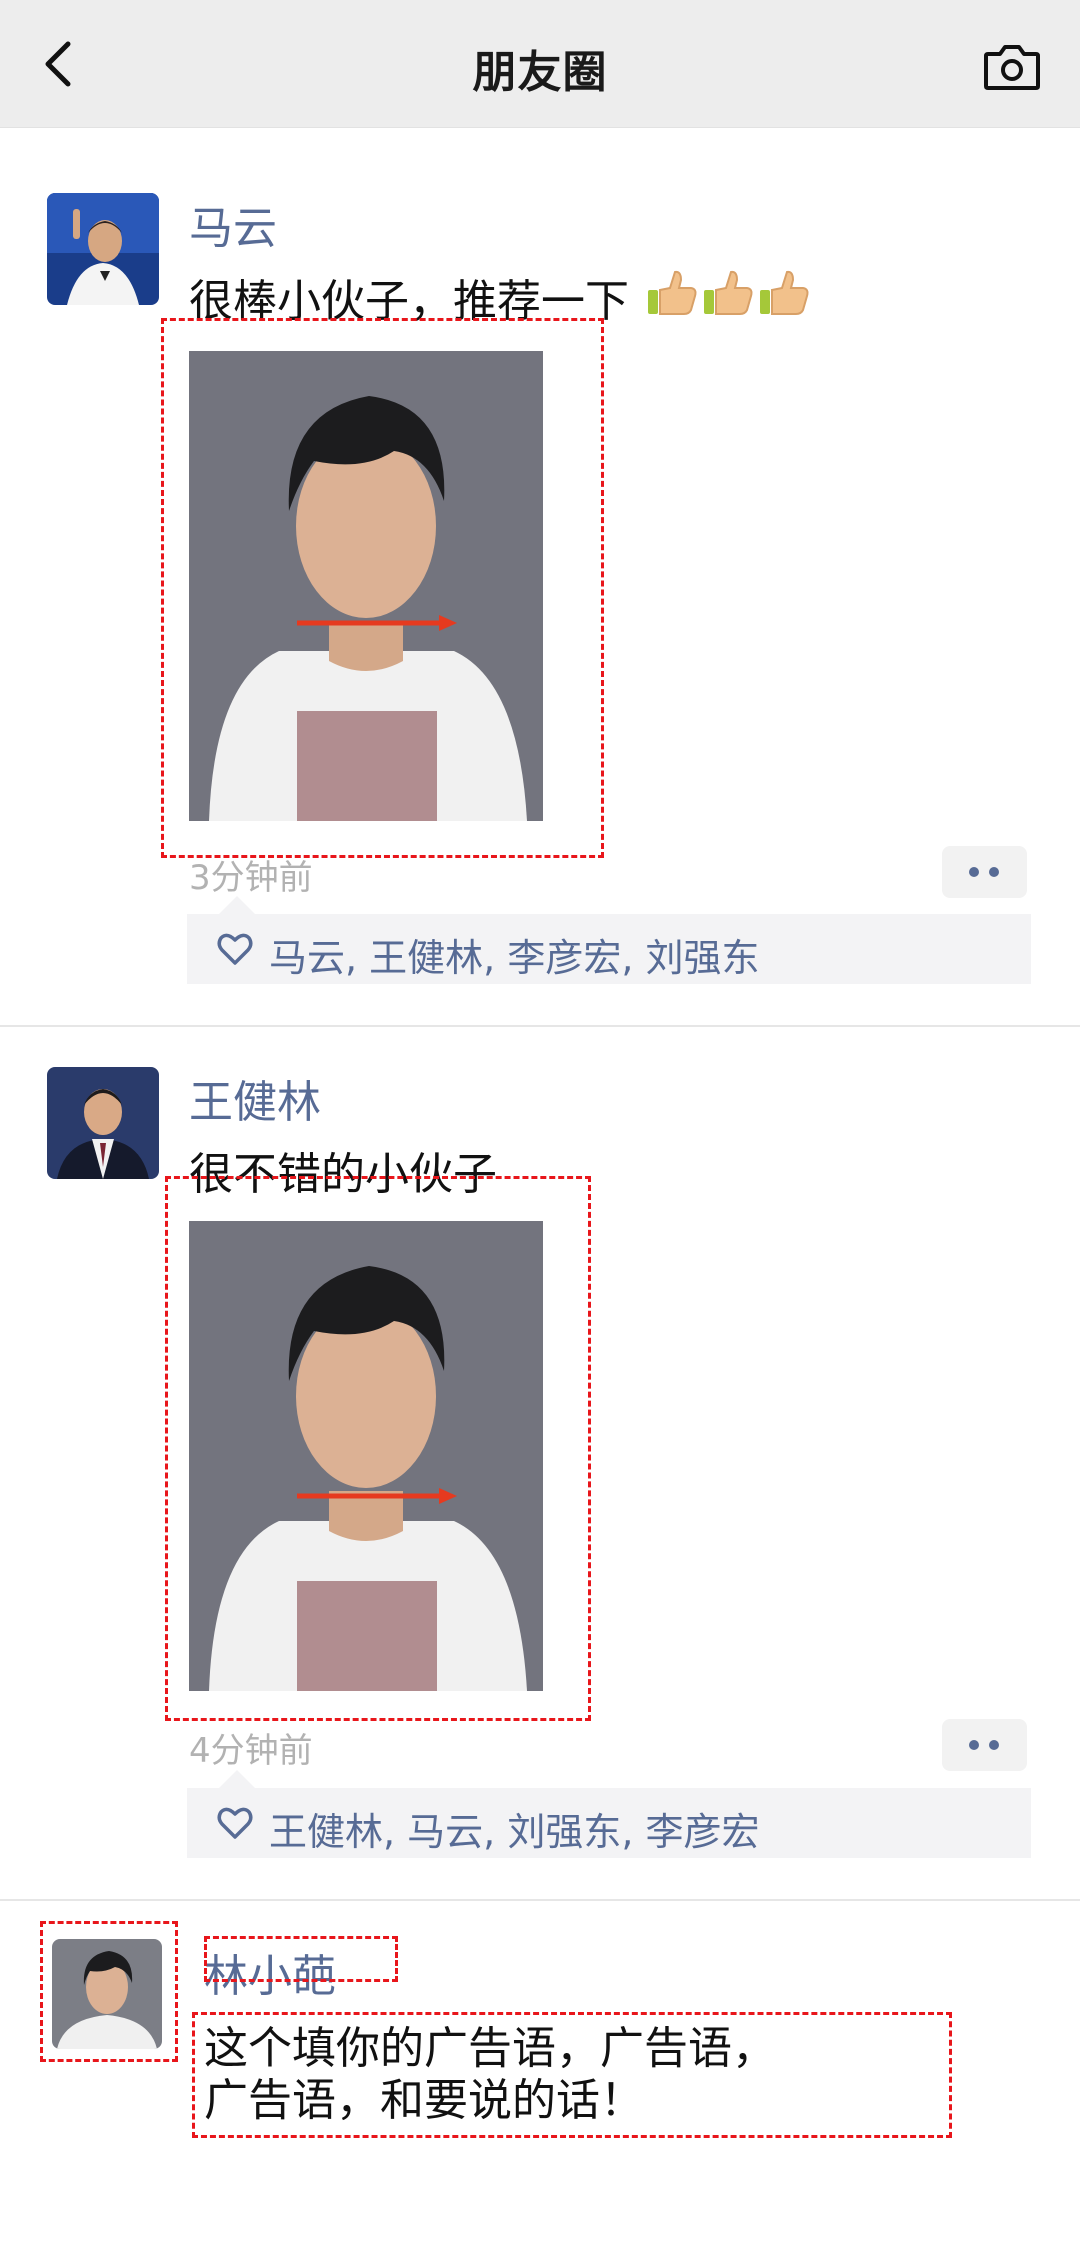 This screenshot has height=2243, width=1080. Describe the element at coordinates (540, 72) in the screenshot. I see `page-title: 朋友圈` at that location.